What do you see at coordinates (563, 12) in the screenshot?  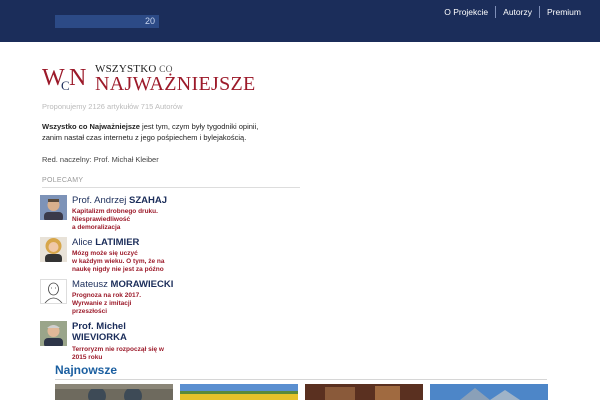 I see `nav-premium: Premium` at bounding box center [563, 12].